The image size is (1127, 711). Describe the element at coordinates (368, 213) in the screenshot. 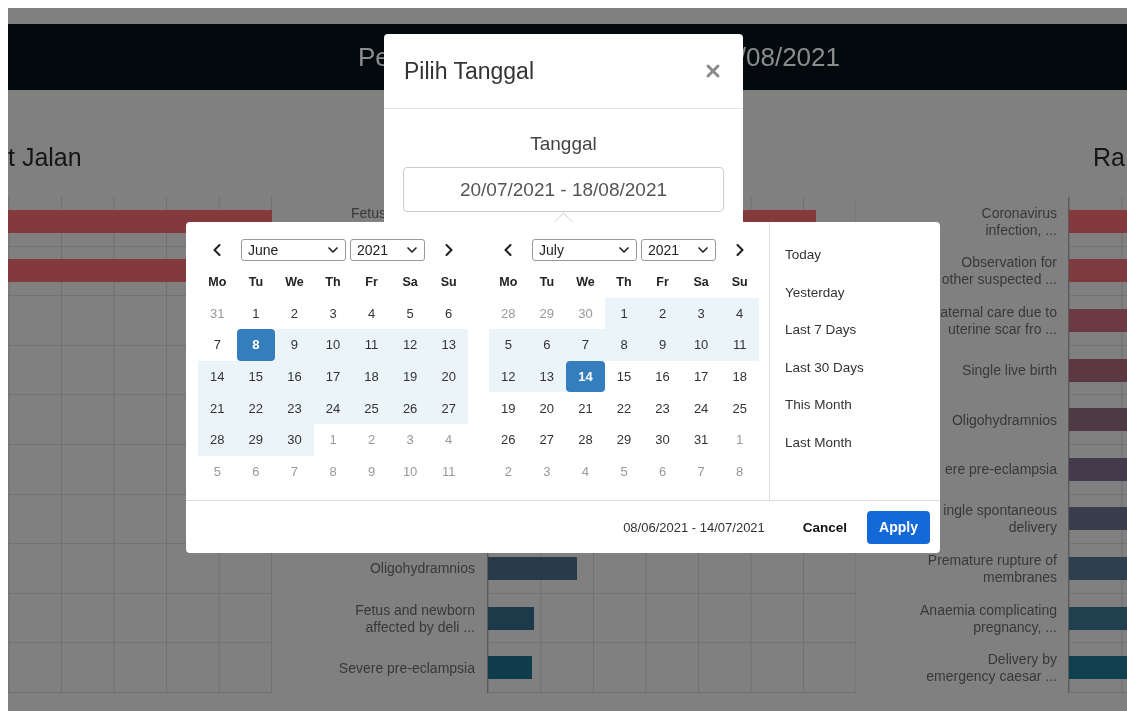

I see `bar-label: Fetus` at that location.